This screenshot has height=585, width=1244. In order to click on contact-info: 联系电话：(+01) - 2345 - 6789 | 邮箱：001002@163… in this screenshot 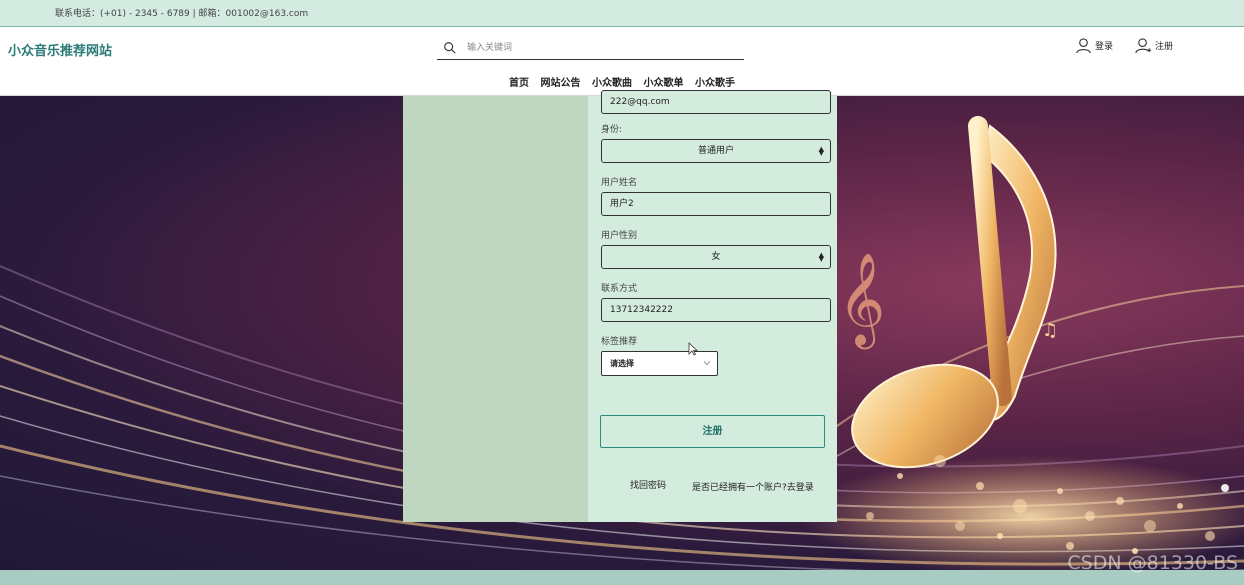, I will do `click(182, 14)`.